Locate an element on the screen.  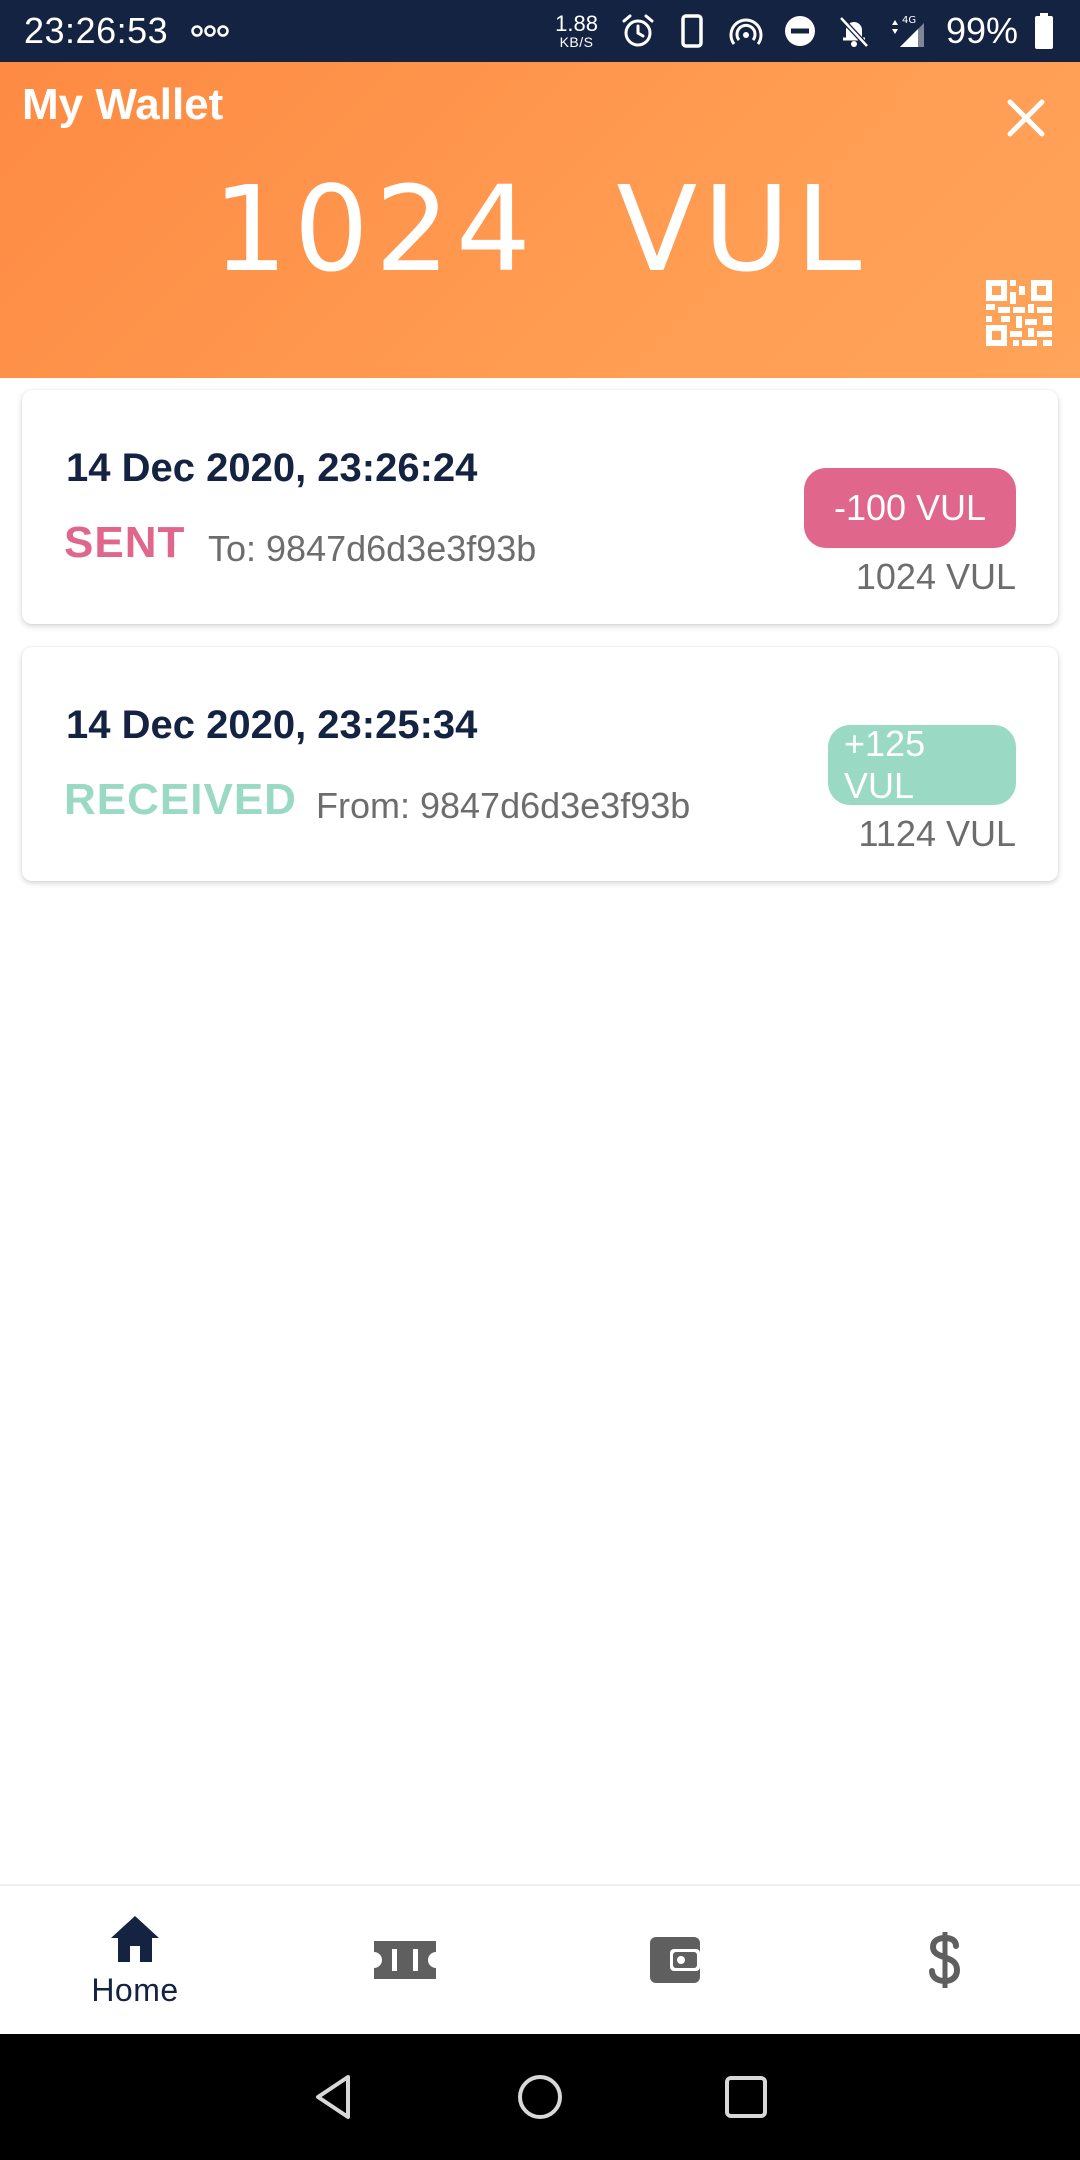
phone-icon is located at coordinates (692, 31).